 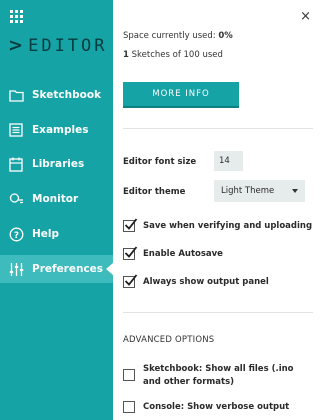 I want to click on checkbox-label: Enable Autosave, so click(x=183, y=254).